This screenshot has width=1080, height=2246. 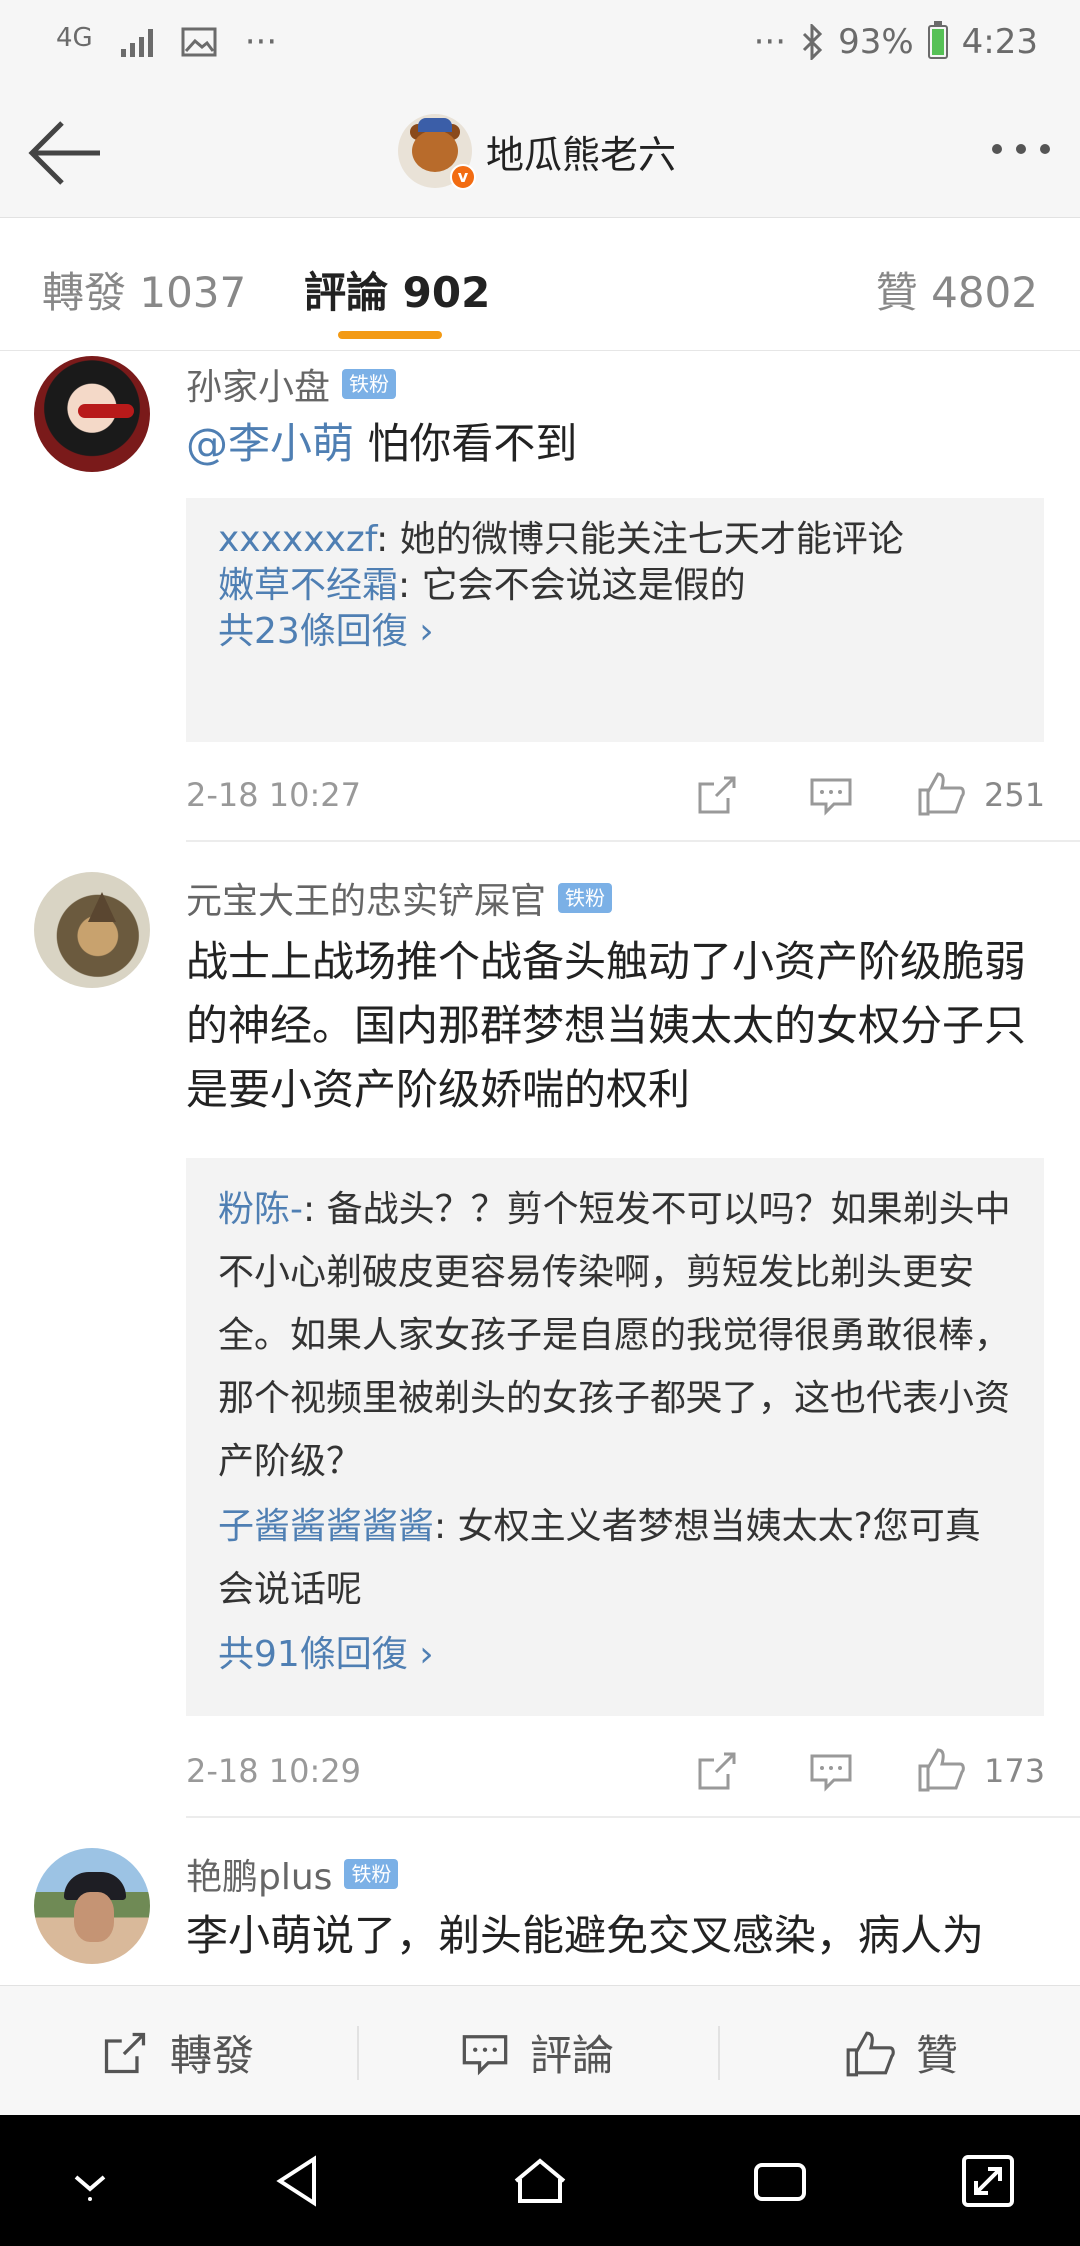 What do you see at coordinates (259, 1874) in the screenshot?
I see `commenter-name: 艳鹏plus` at bounding box center [259, 1874].